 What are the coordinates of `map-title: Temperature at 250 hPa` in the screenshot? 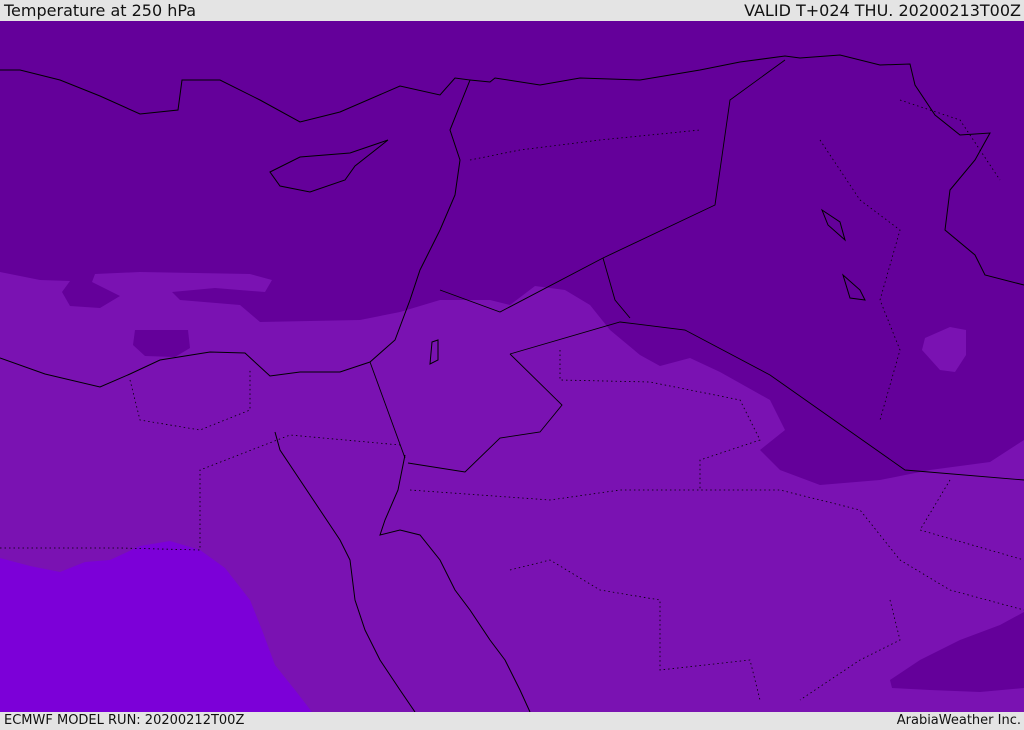 It's located at (100, 10).